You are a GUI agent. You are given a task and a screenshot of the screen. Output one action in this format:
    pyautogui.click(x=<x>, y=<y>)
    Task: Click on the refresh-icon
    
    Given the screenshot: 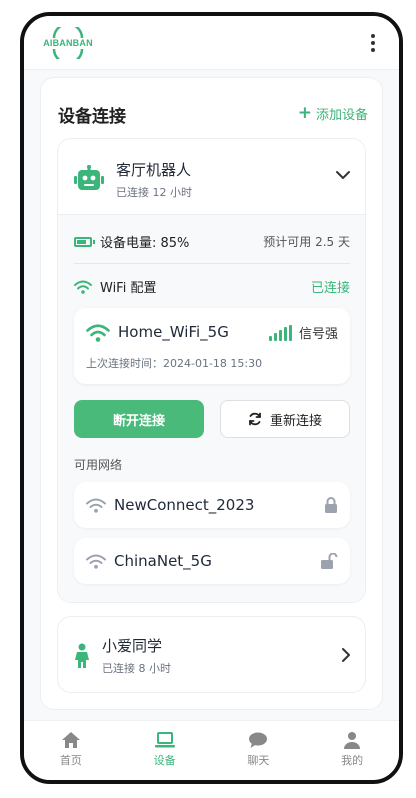 What is the action you would take?
    pyautogui.click(x=255, y=419)
    